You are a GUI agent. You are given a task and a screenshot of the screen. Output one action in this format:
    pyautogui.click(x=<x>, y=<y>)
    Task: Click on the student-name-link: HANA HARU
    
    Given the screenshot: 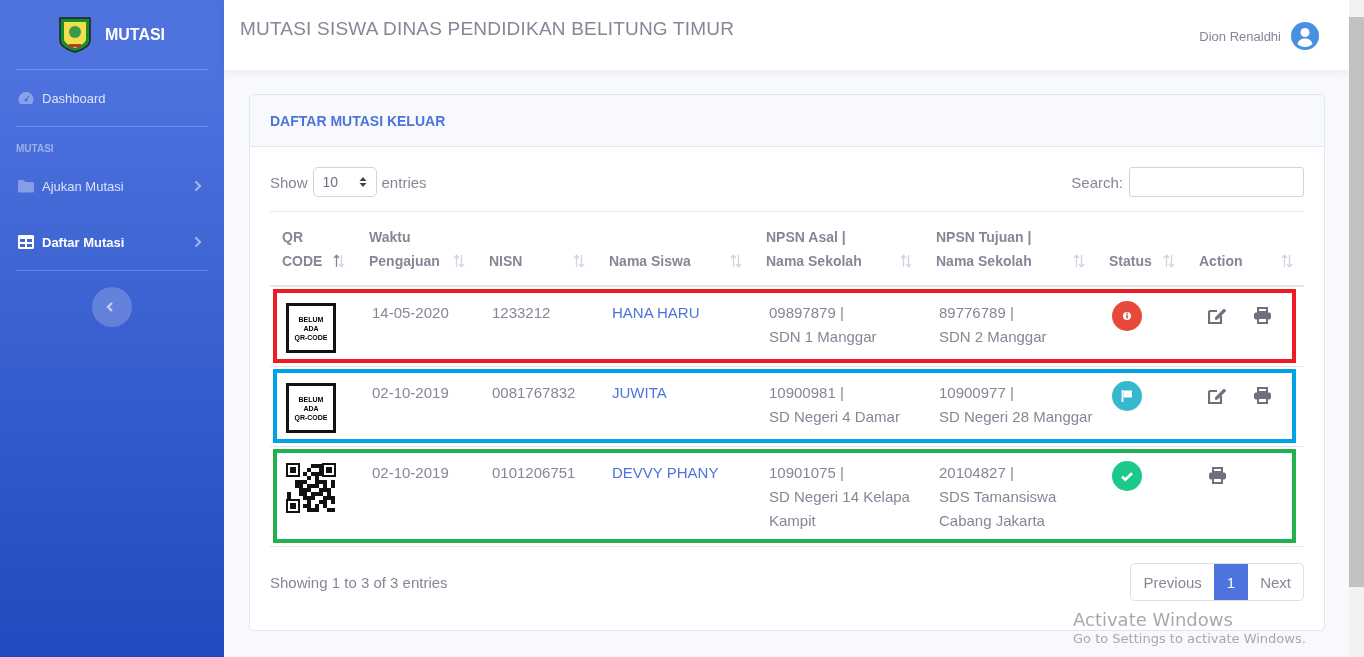 What is the action you would take?
    pyautogui.click(x=656, y=312)
    